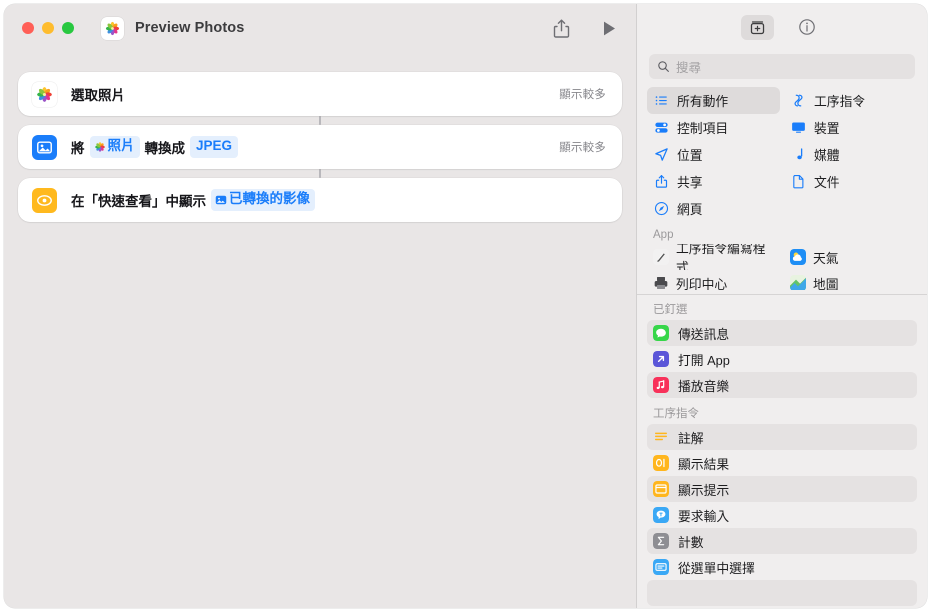 Image resolution: width=931 pixels, height=612 pixels. I want to click on library-item-count: 計數, so click(782, 541).